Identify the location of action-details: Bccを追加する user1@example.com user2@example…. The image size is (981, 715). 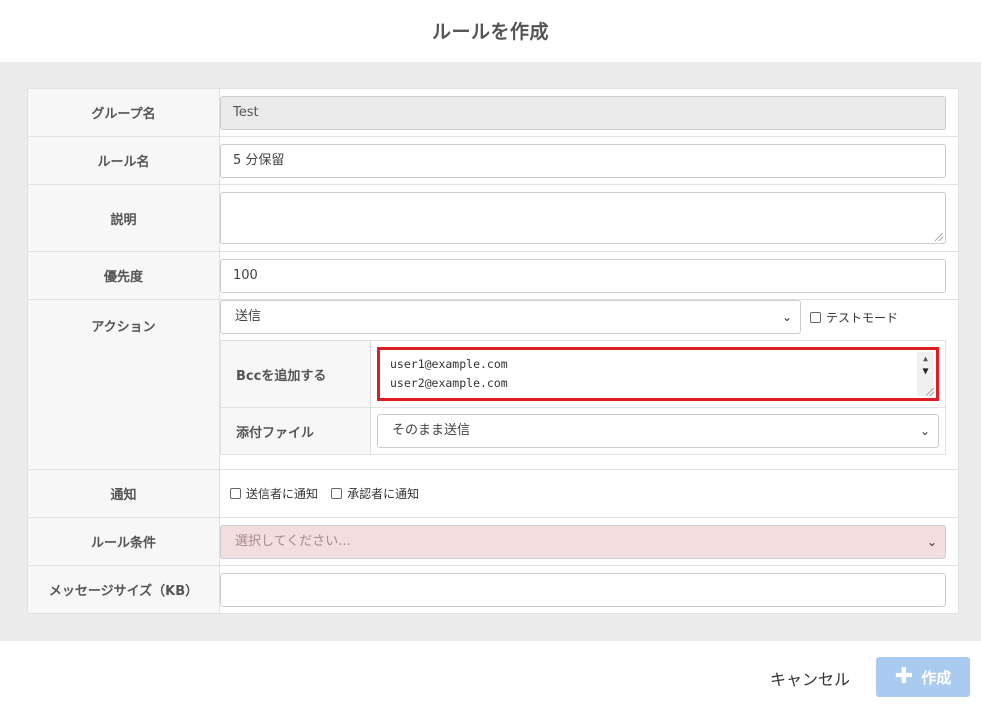
(583, 397).